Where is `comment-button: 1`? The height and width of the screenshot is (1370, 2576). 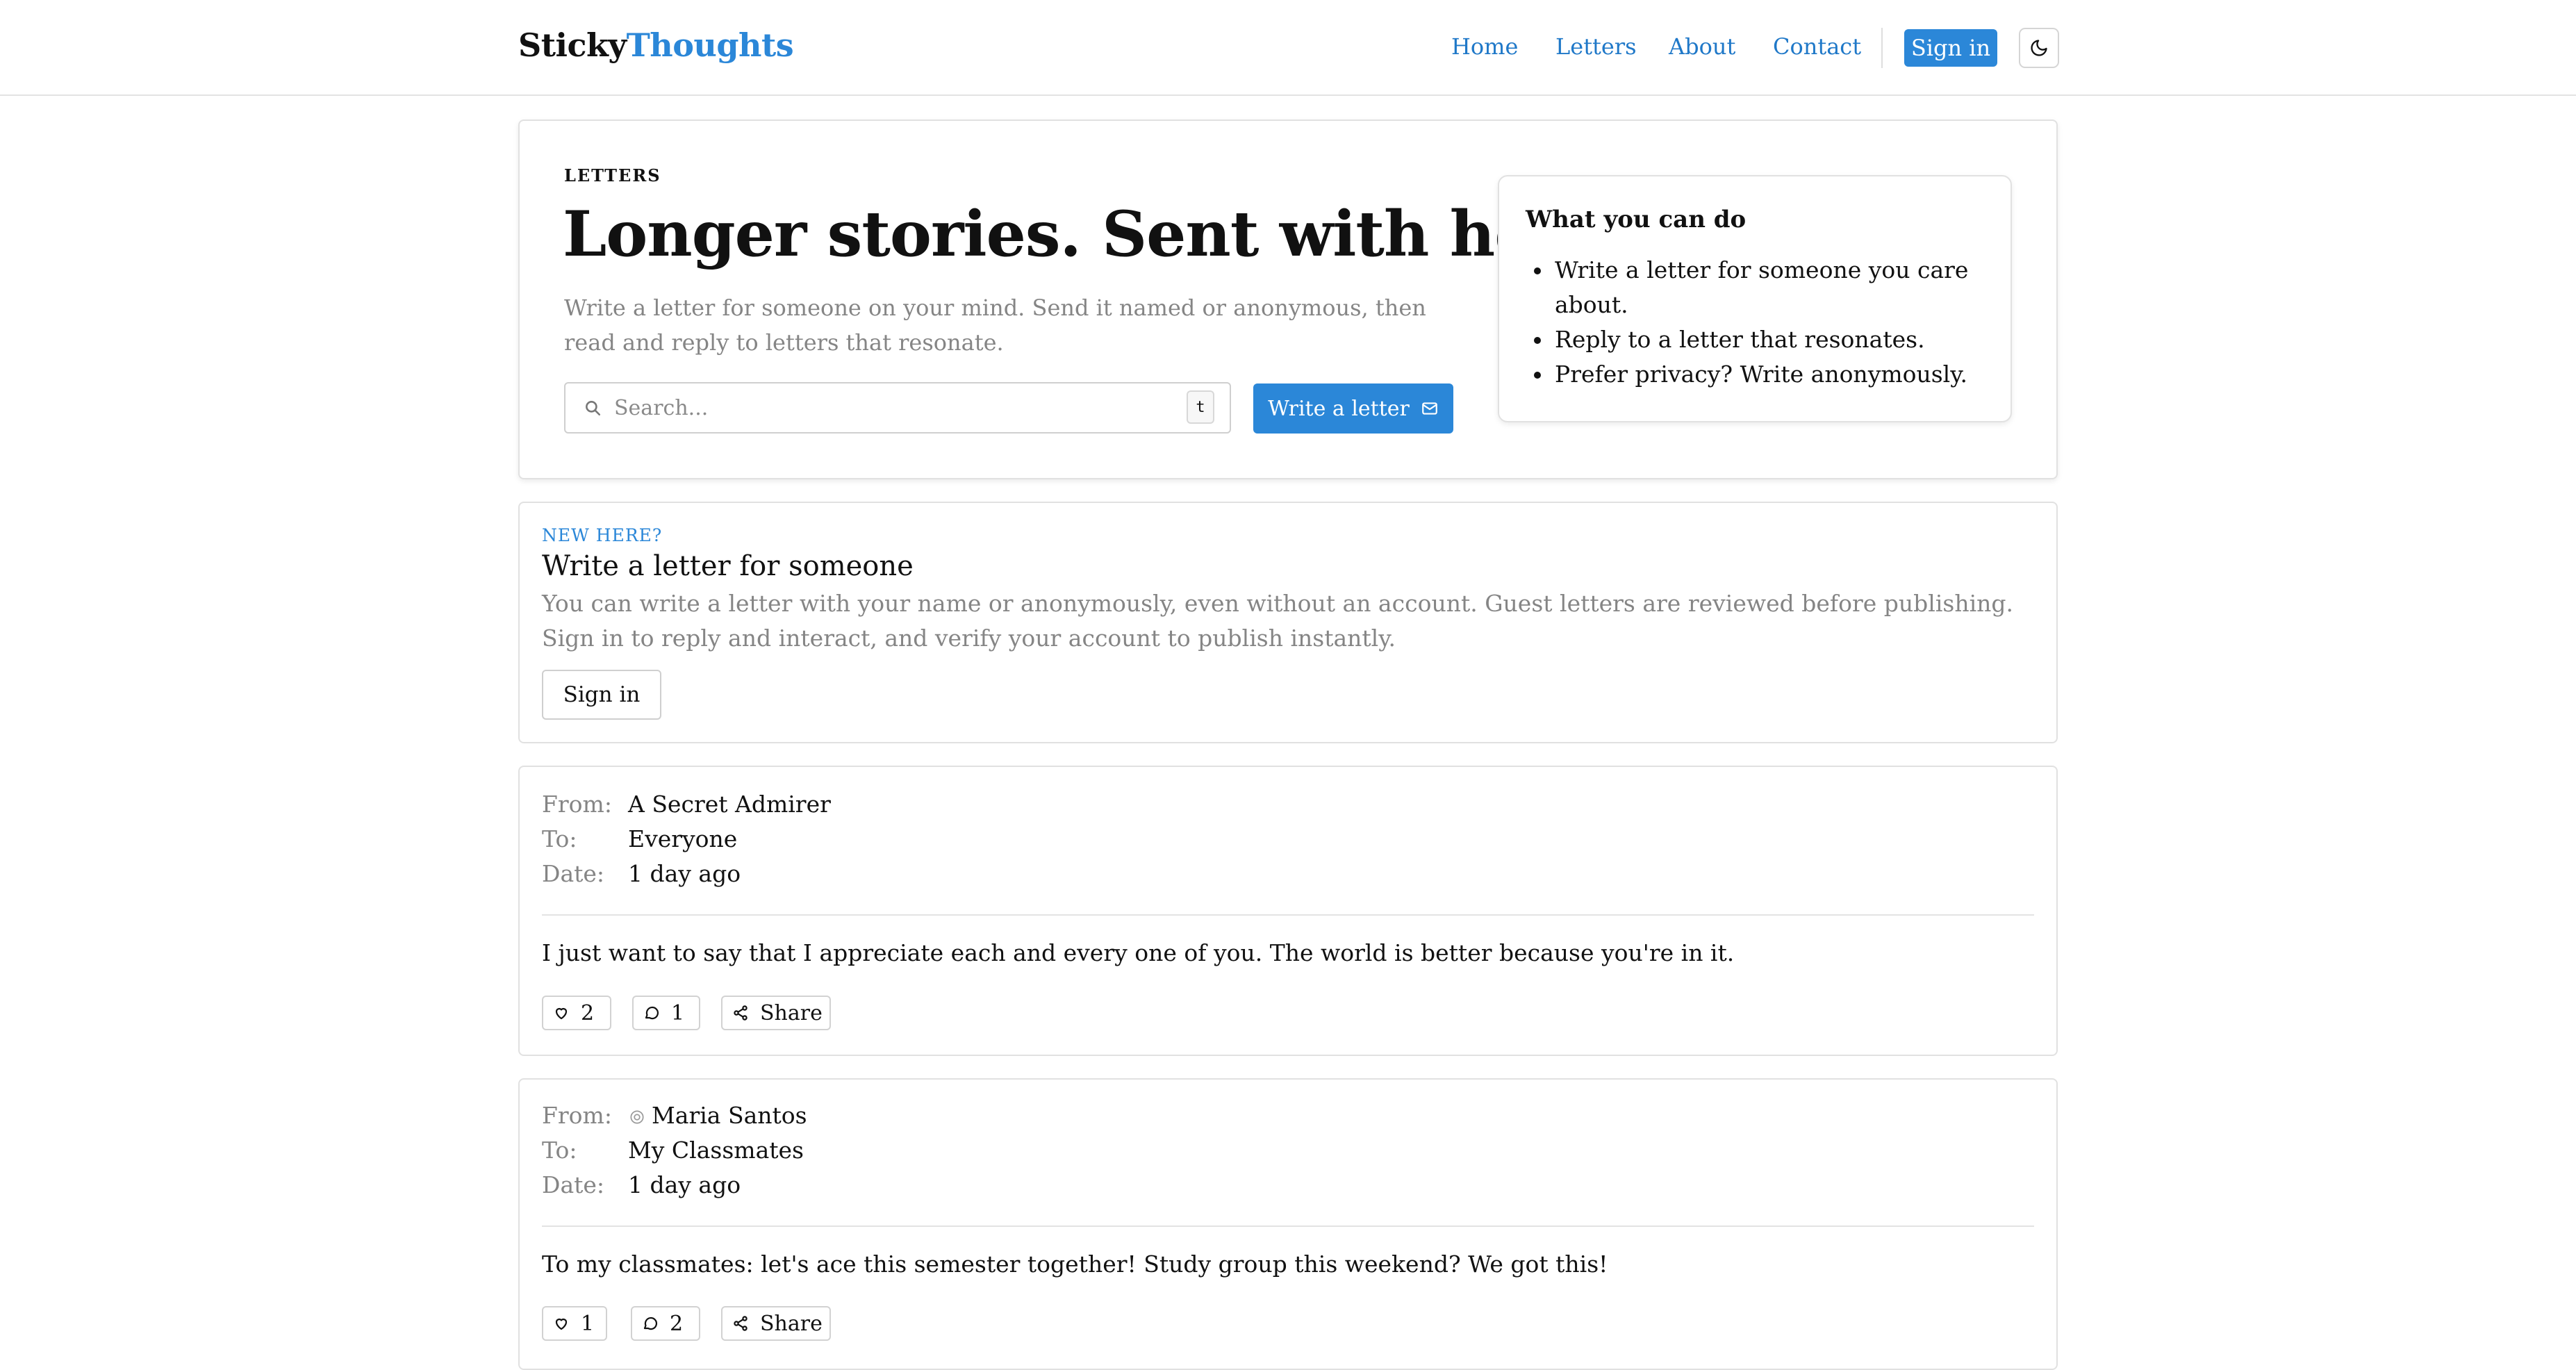 comment-button: 1 is located at coordinates (666, 1013).